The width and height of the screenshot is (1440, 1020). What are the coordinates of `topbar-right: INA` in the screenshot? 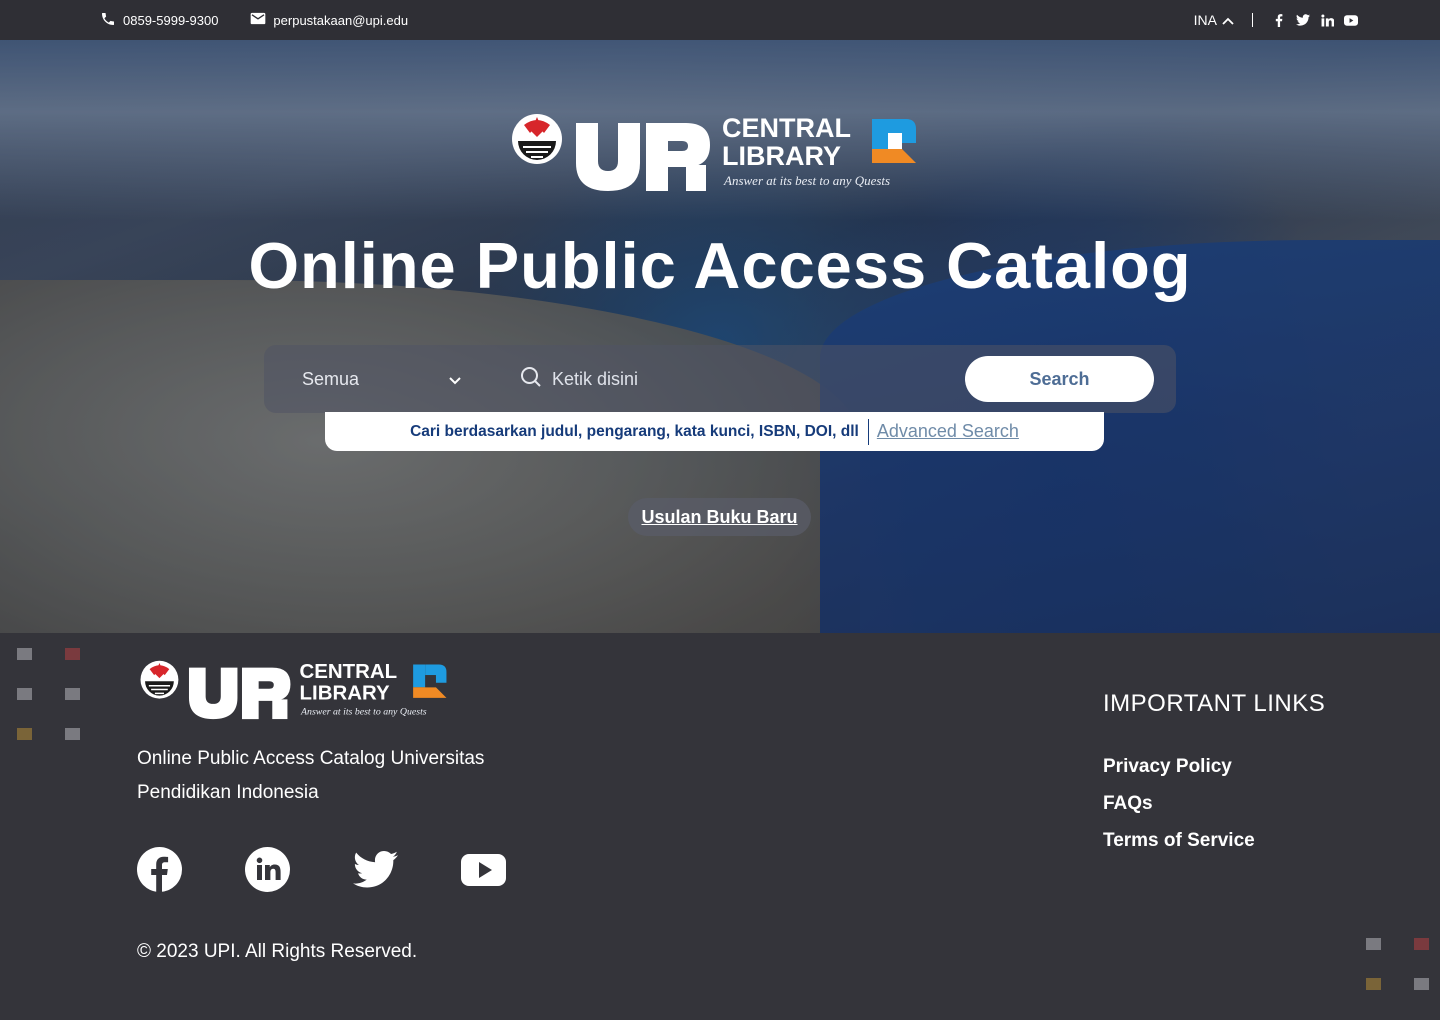 It's located at (1276, 20).